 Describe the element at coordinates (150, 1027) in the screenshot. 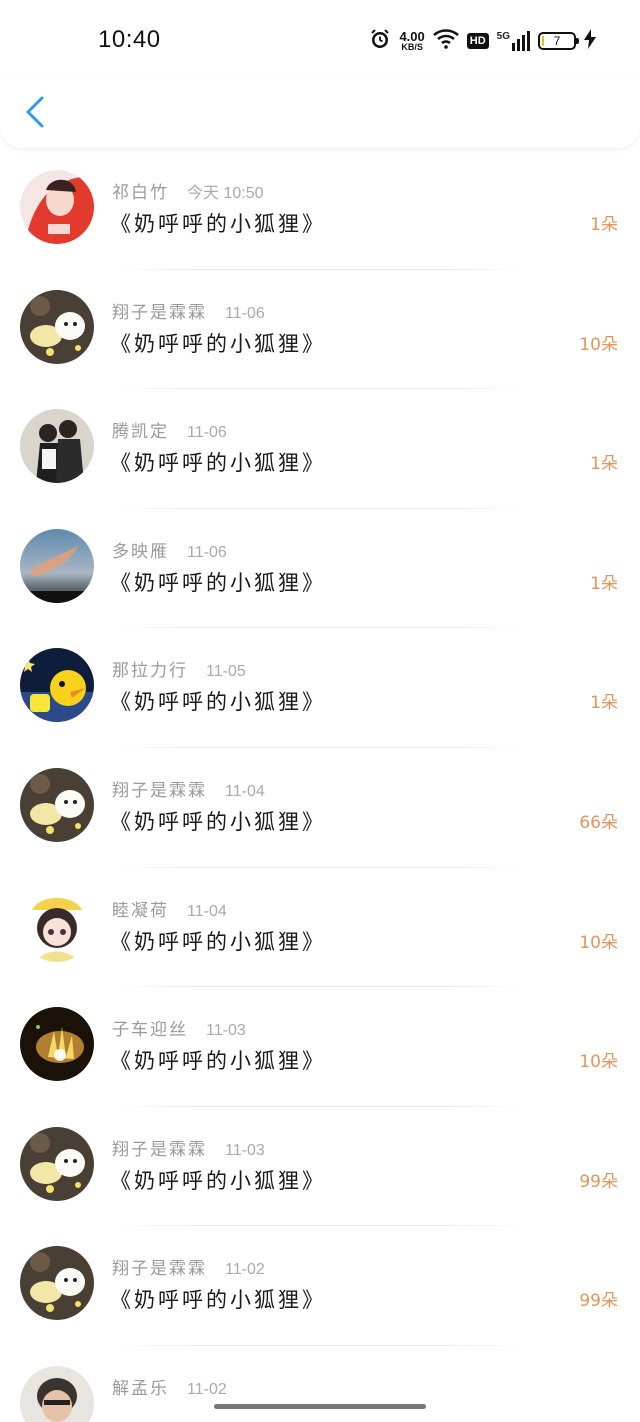

I see `user-name: 子车迎丝` at that location.